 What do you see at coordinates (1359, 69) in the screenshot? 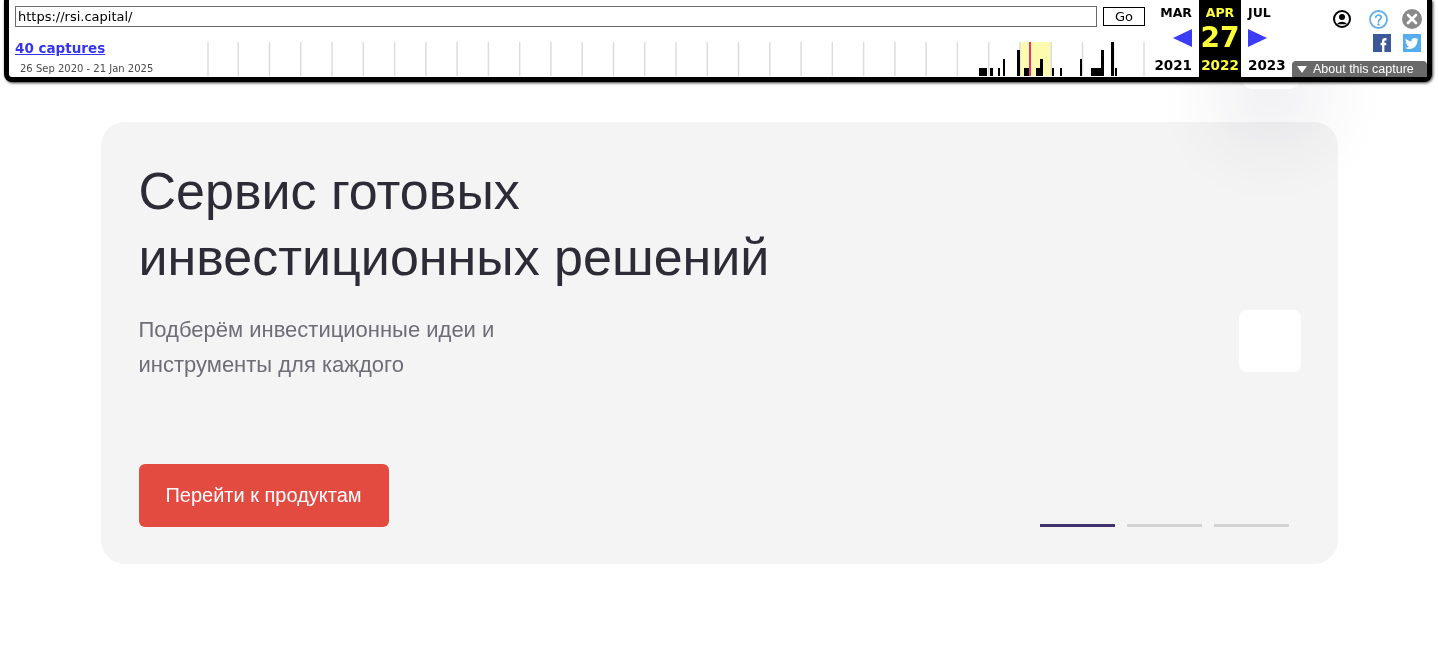
I see `about-button: About this capture` at bounding box center [1359, 69].